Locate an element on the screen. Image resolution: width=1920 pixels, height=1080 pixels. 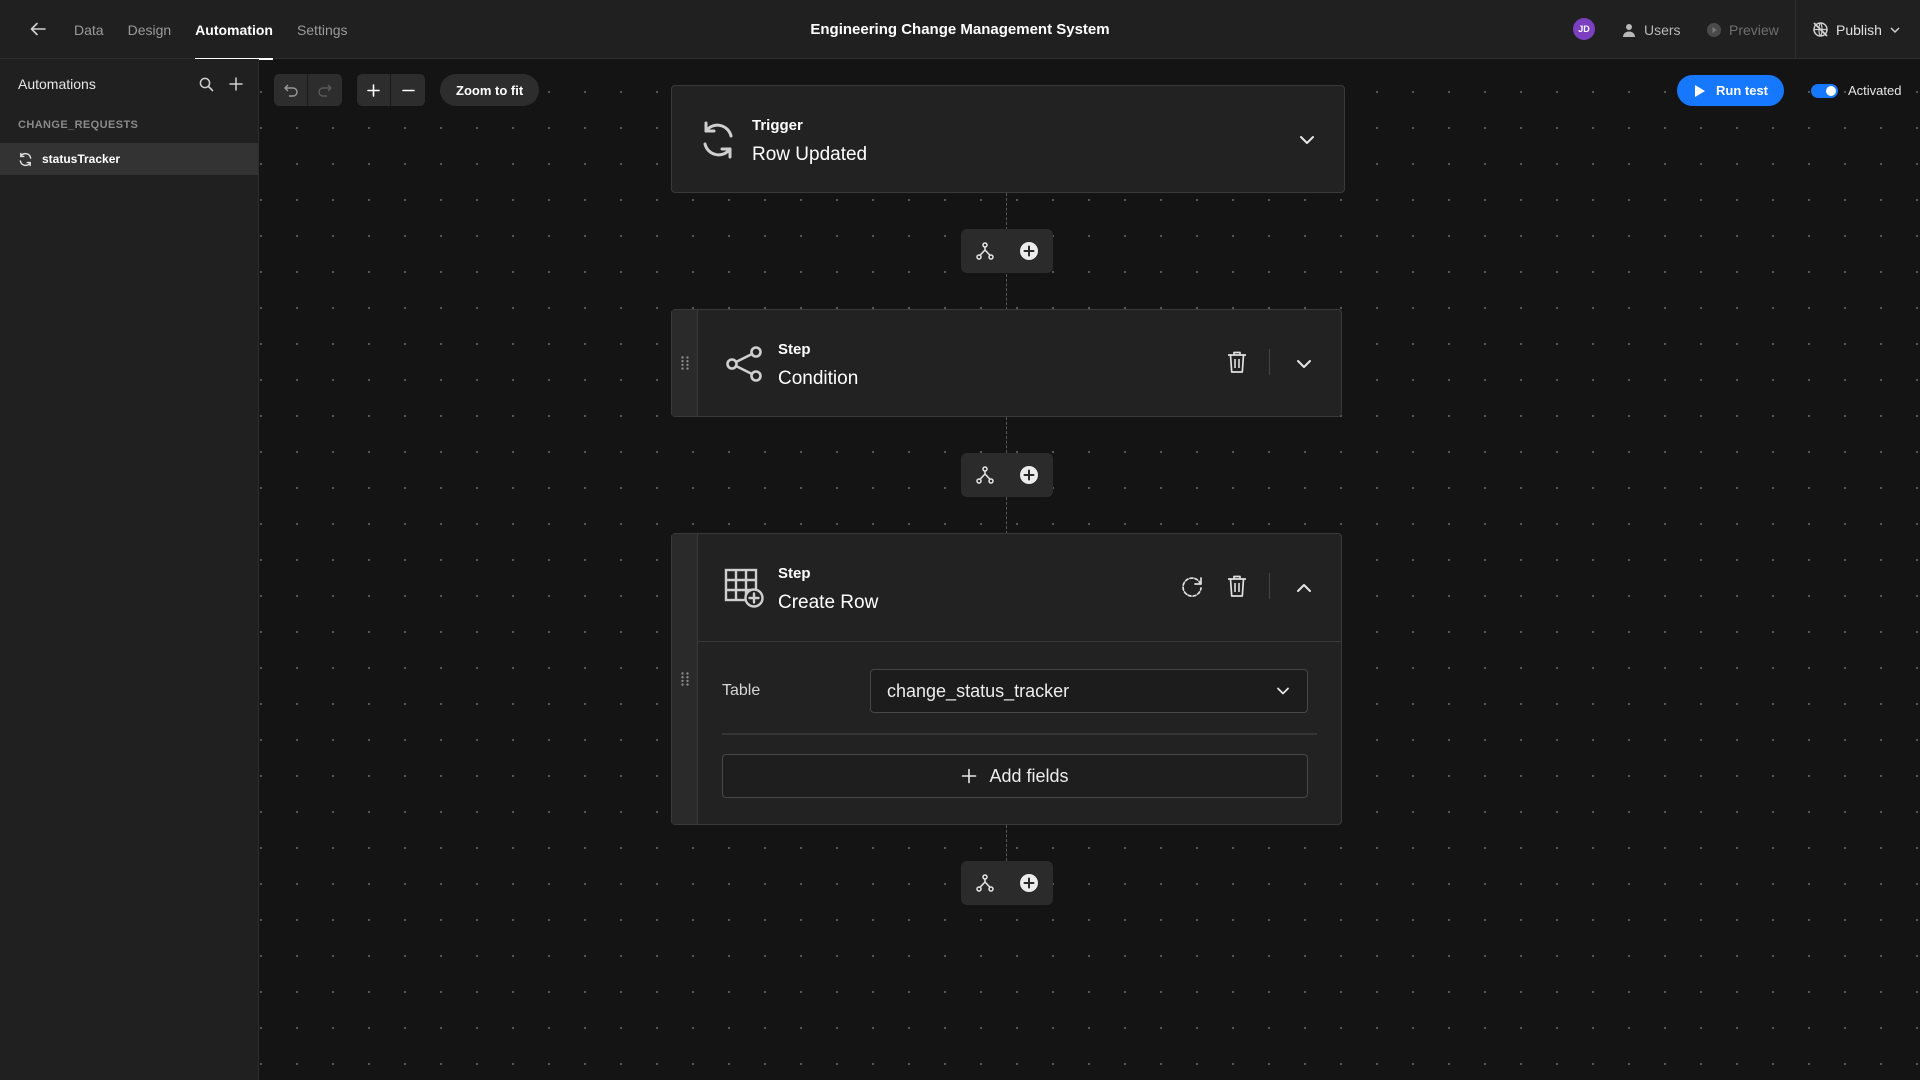
tab-settings: Settings is located at coordinates (322, 29).